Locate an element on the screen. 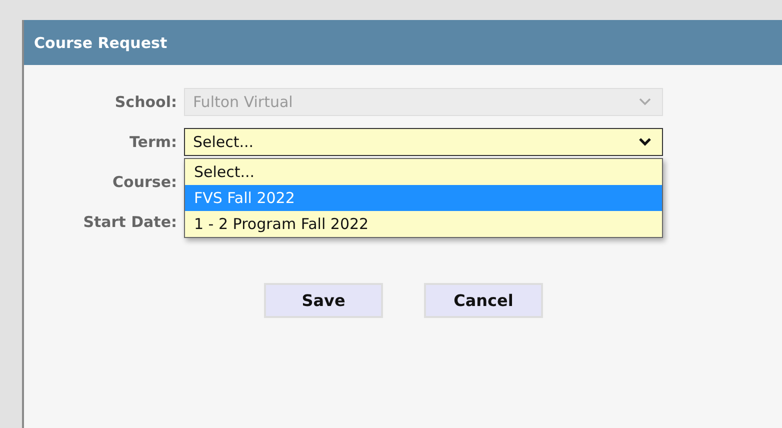 The width and height of the screenshot is (782, 428). field-label: Course: is located at coordinates (144, 182).